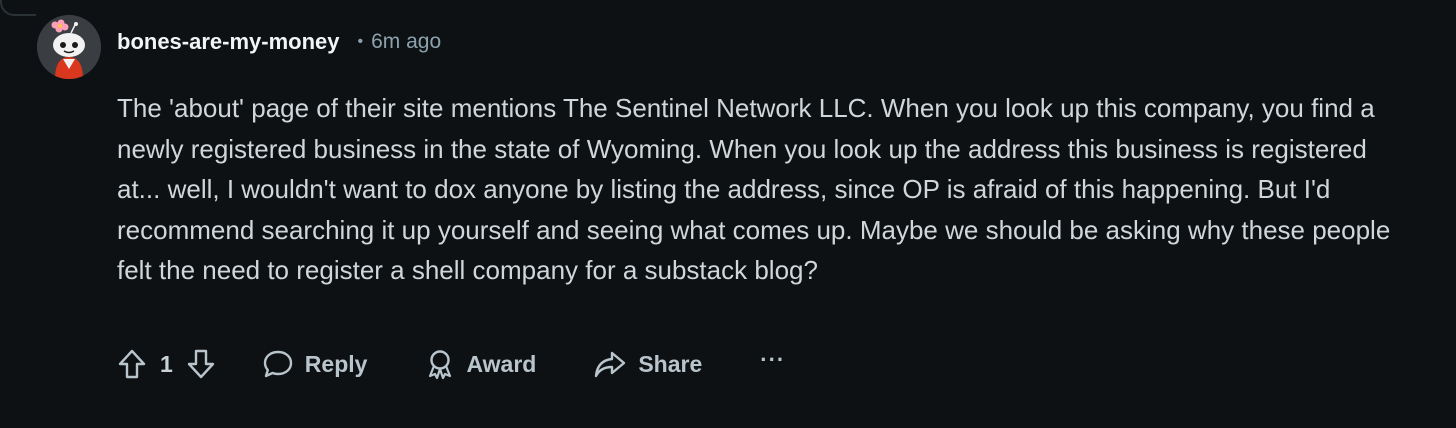 Image resolution: width=1456 pixels, height=428 pixels. What do you see at coordinates (440, 365) in the screenshot?
I see `award-ribbon-icon` at bounding box center [440, 365].